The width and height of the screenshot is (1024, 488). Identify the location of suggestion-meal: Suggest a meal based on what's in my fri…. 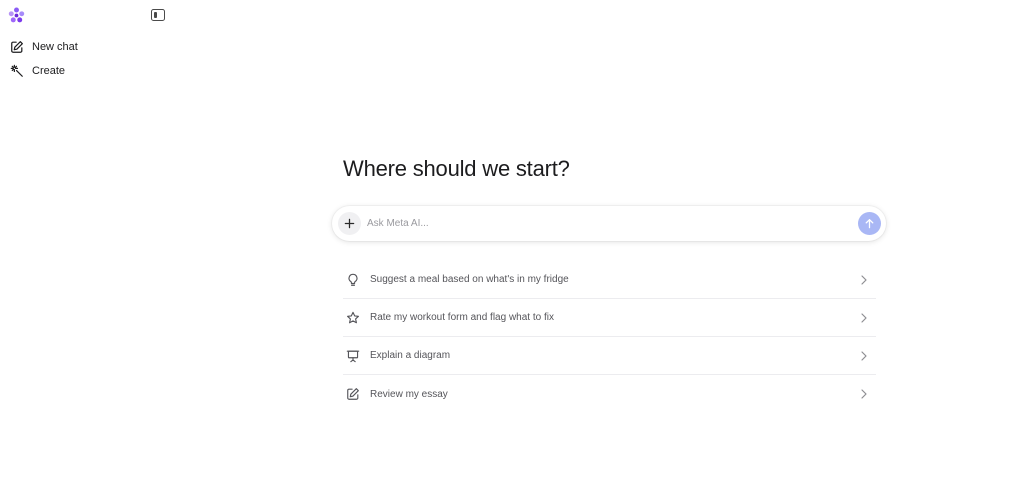
(609, 280).